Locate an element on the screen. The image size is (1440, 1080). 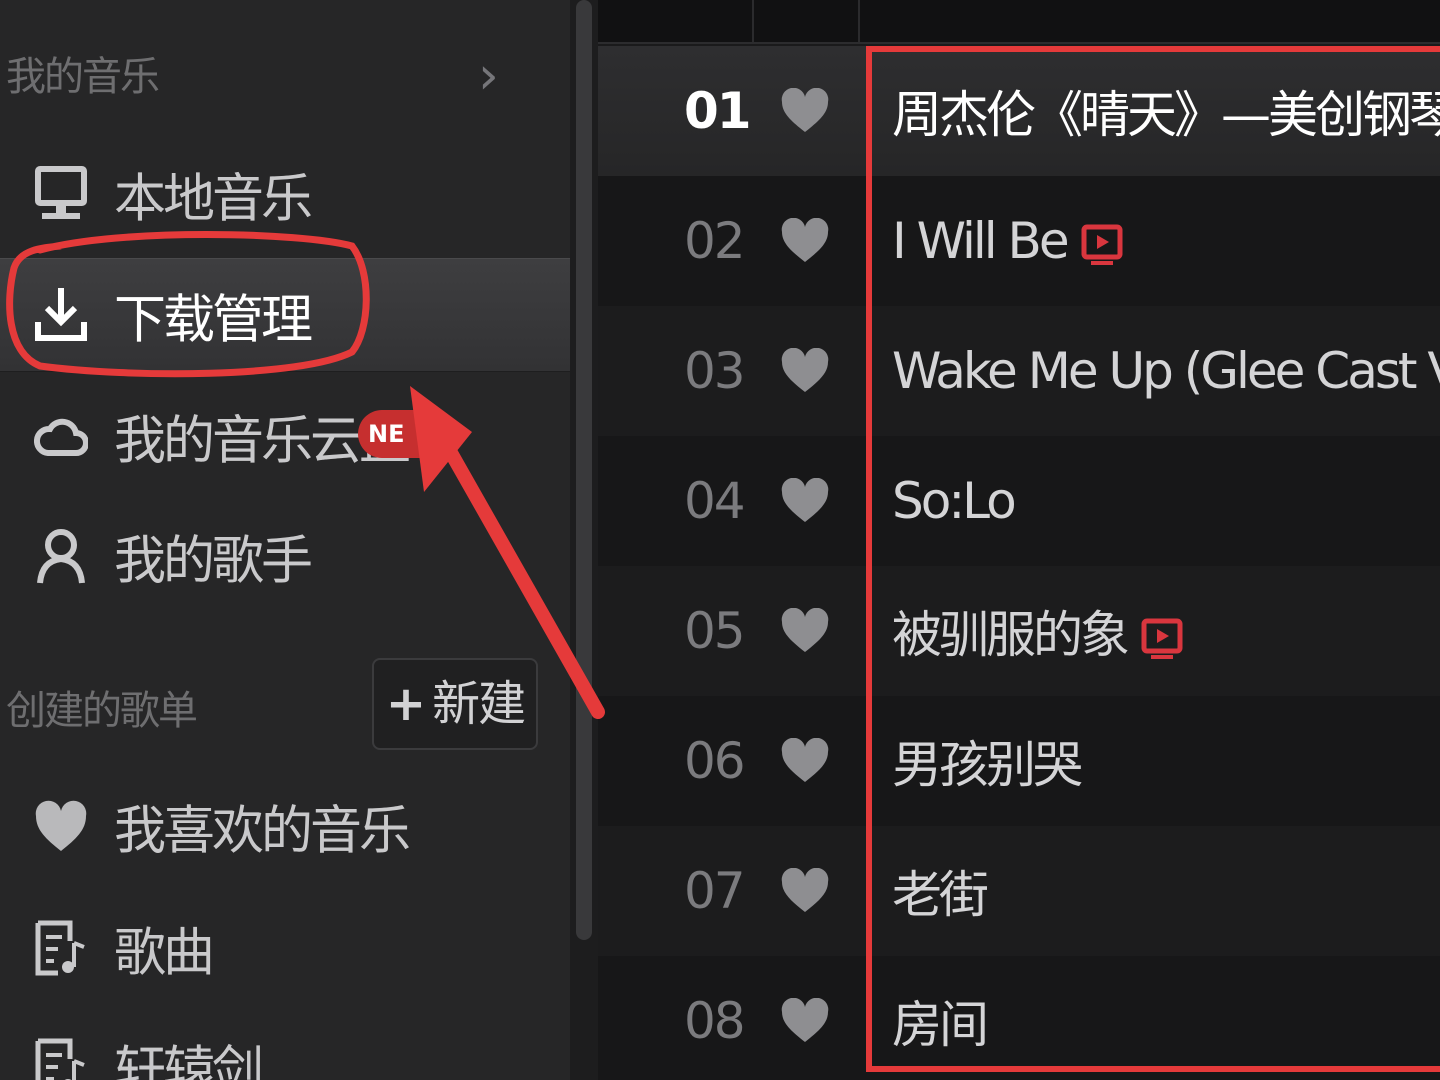
sidebar-item-local-music: 本地音乐 is located at coordinates (285, 194).